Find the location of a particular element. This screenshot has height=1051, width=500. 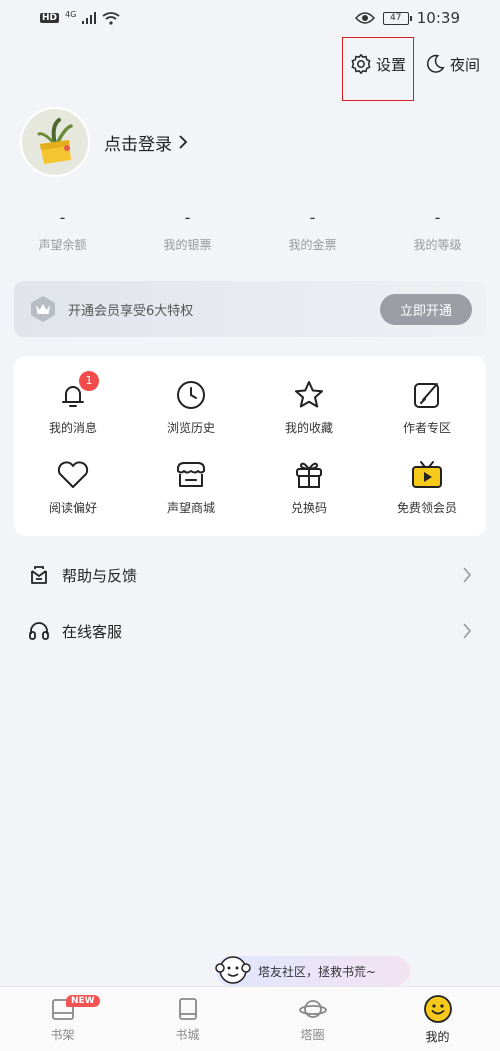

list-label: 在线客服 is located at coordinates (92, 631).